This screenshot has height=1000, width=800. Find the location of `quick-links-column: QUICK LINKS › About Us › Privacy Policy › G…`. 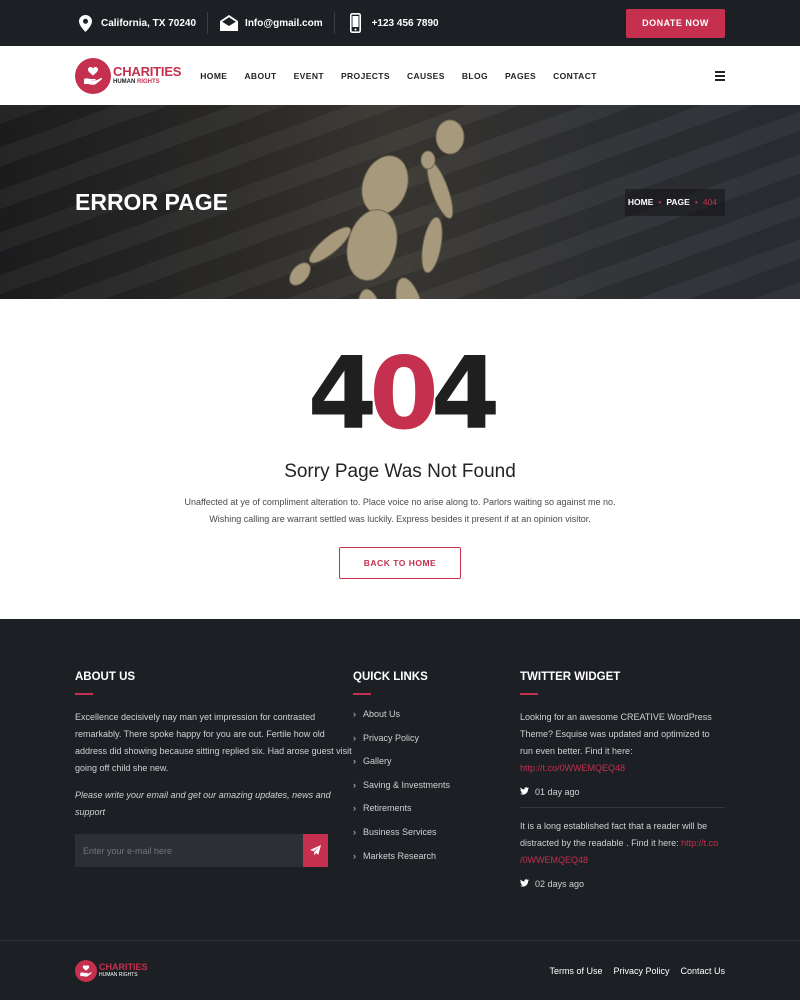

quick-links-column: QUICK LINKS › About Us › Privacy Policy › G… is located at coordinates (436, 780).